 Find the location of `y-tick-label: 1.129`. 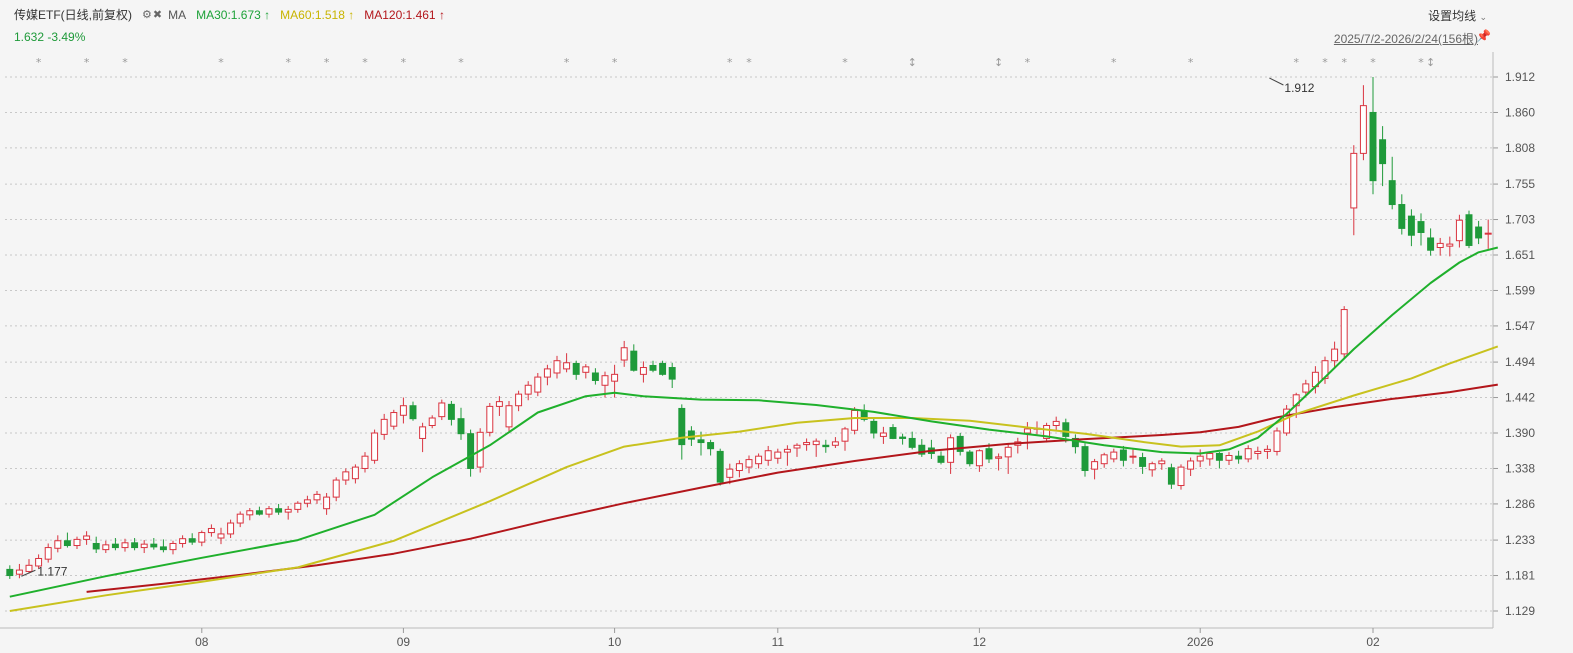

y-tick-label: 1.129 is located at coordinates (1520, 611).